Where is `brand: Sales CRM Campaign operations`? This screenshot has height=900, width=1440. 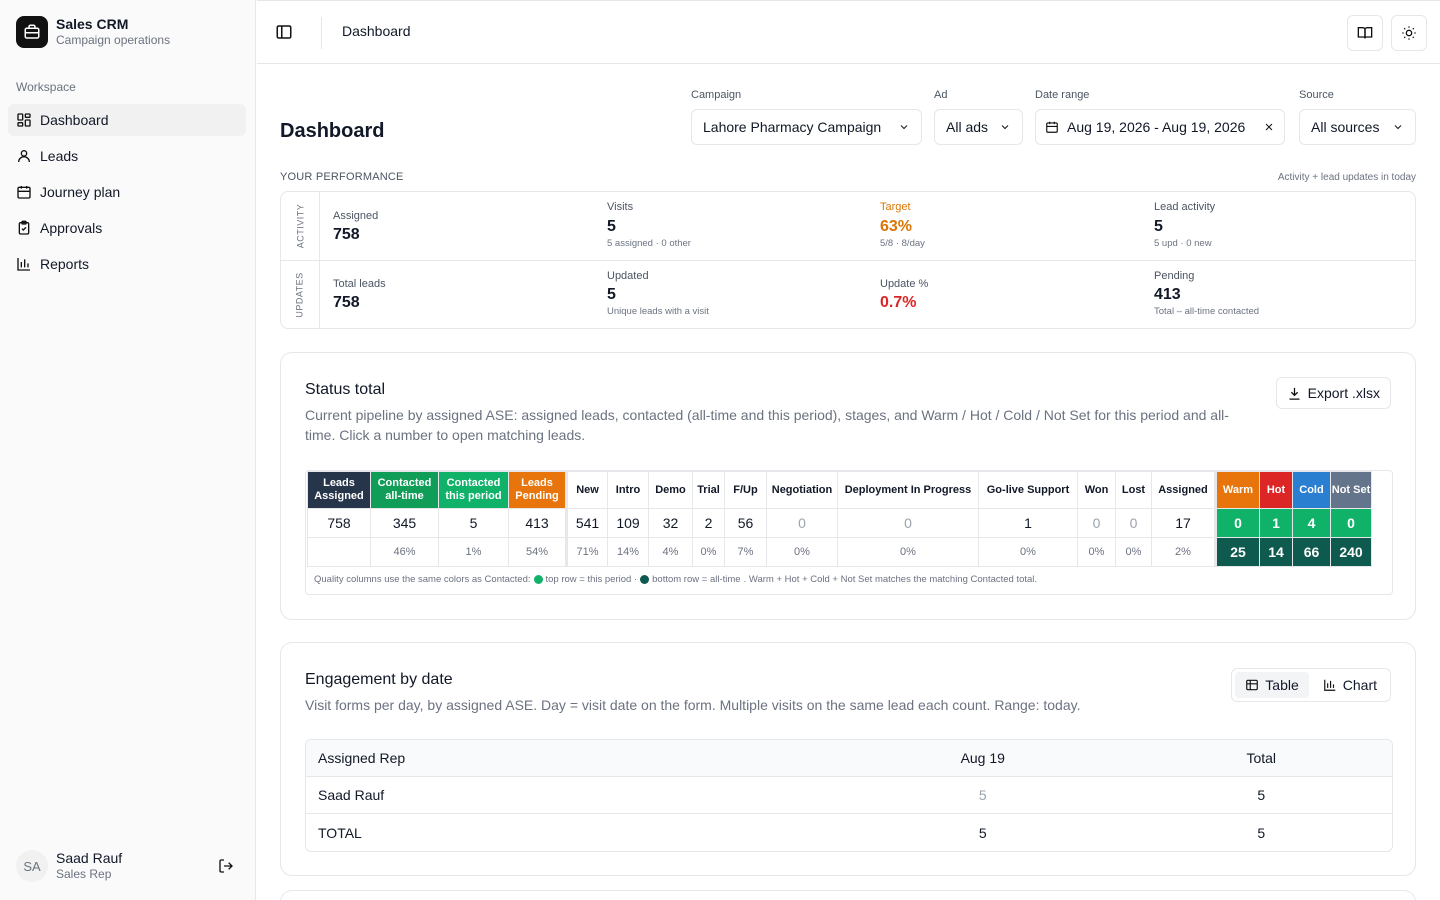
brand: Sales CRM Campaign operations is located at coordinates (93, 32).